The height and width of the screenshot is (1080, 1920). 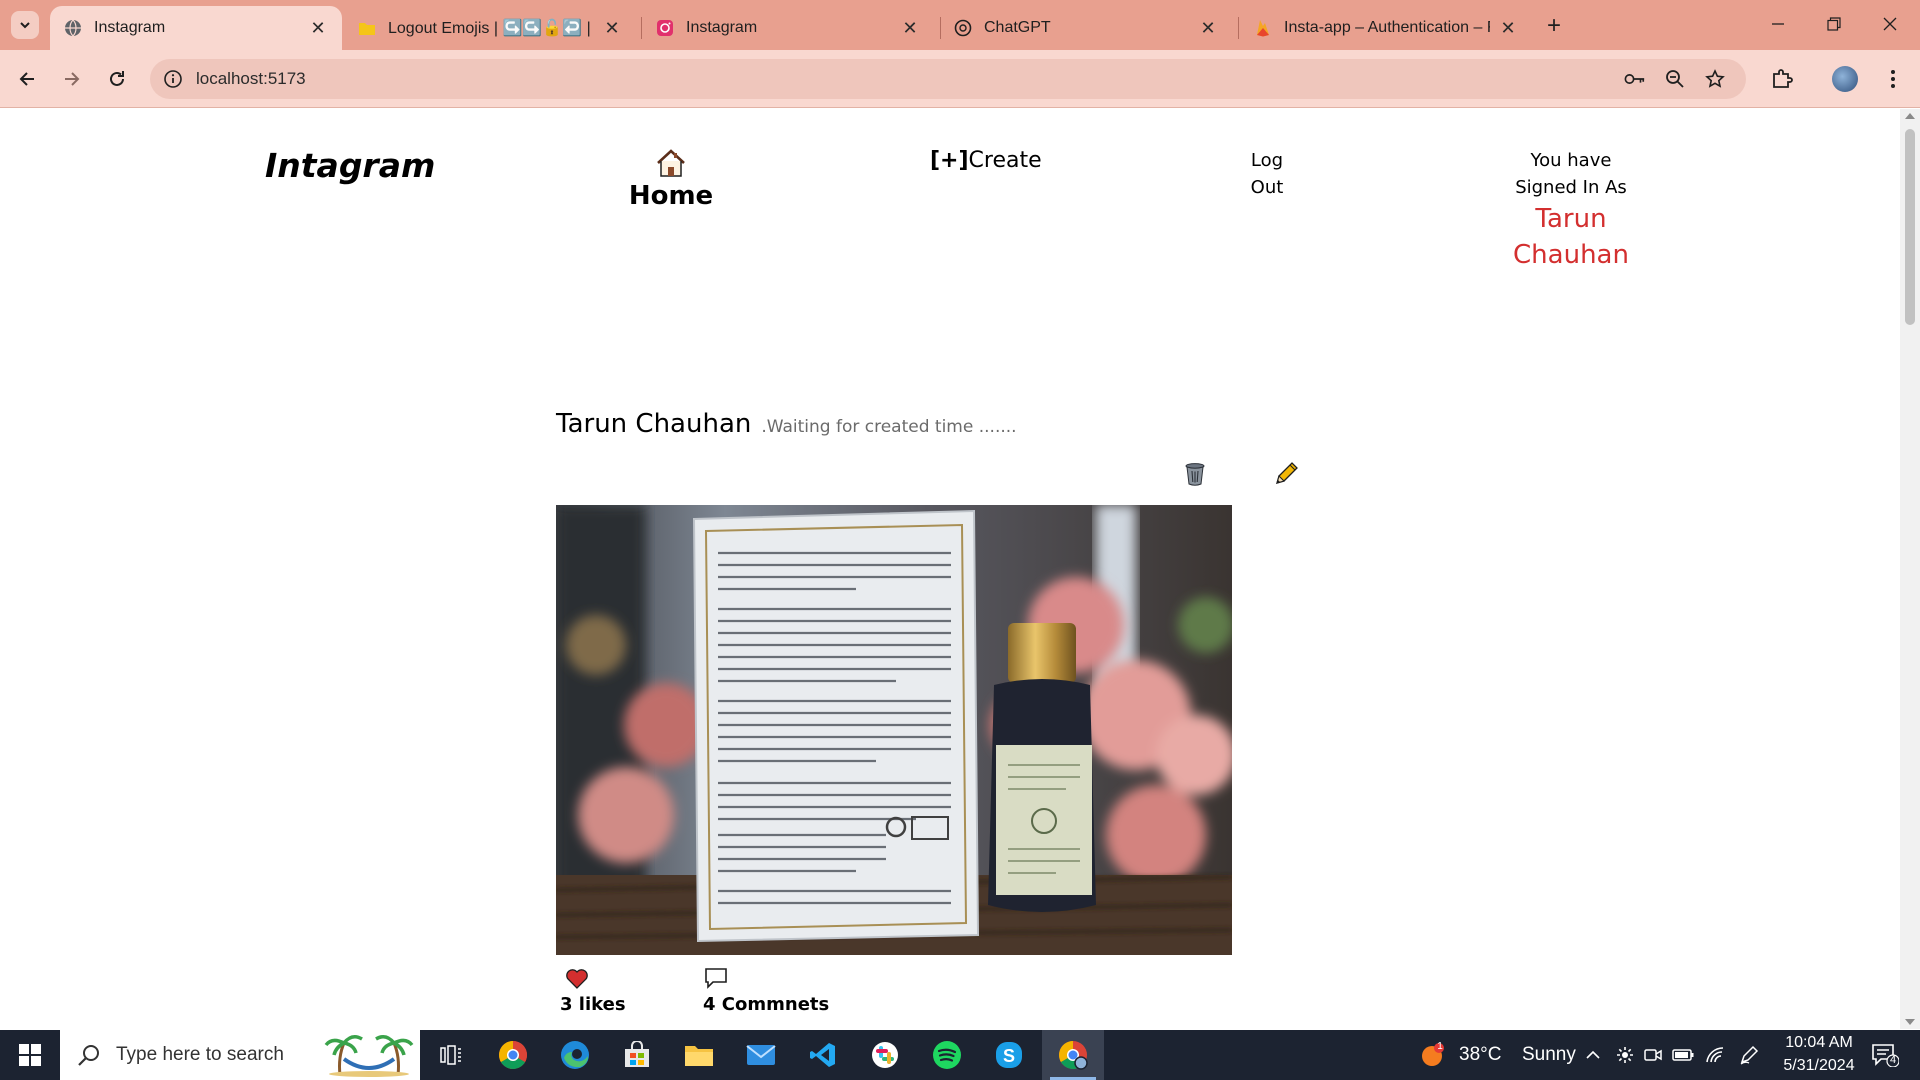 What do you see at coordinates (1819, 1066) in the screenshot?
I see `clock-date: 5/31/2024` at bounding box center [1819, 1066].